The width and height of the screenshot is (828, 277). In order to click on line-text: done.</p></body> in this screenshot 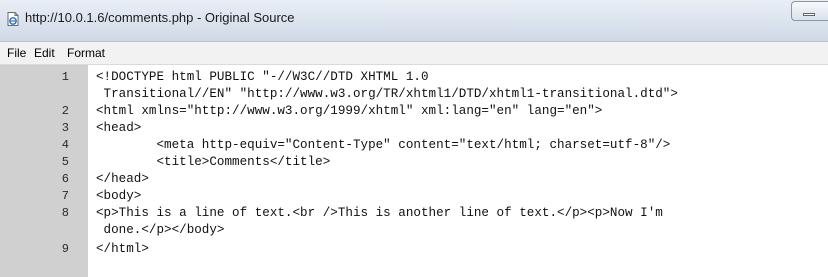, I will do `click(160, 230)`.